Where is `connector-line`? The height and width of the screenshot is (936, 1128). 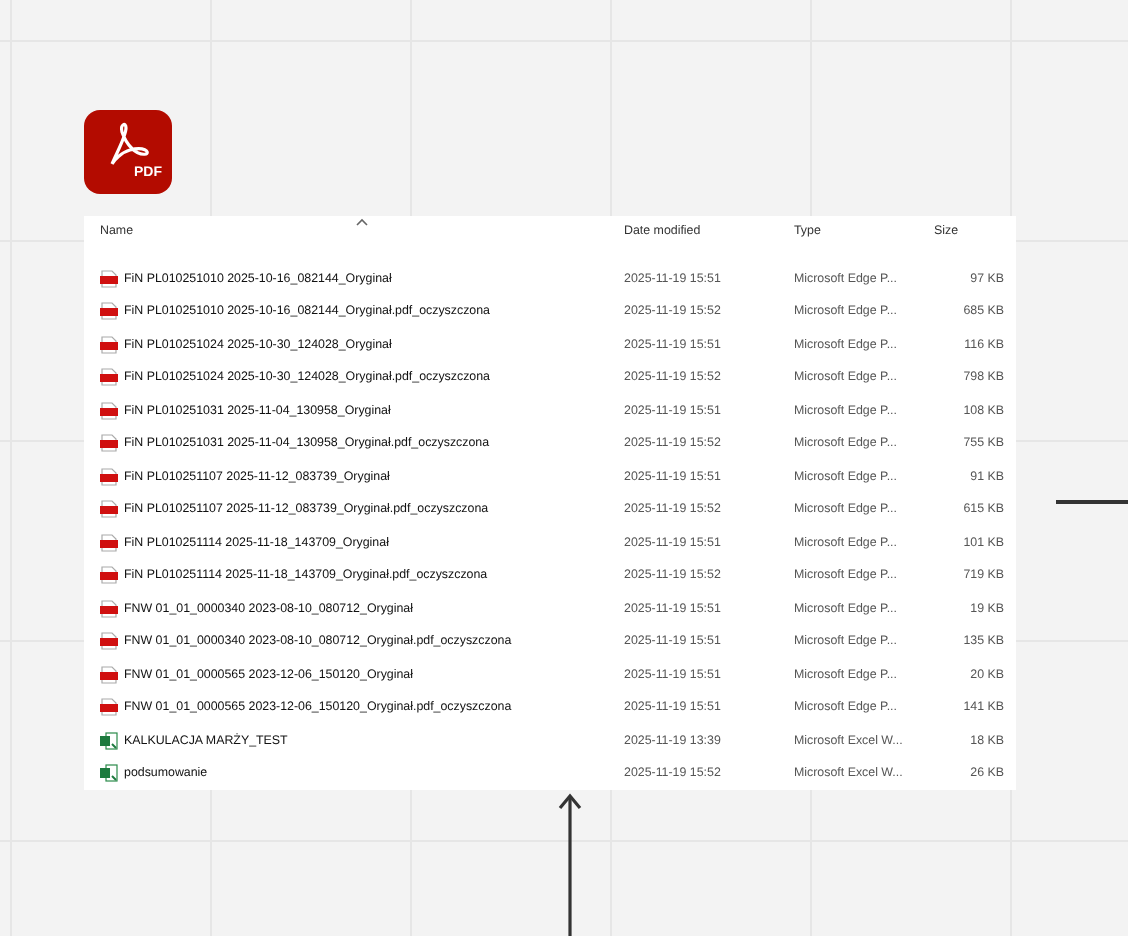 connector-line is located at coordinates (1092, 502).